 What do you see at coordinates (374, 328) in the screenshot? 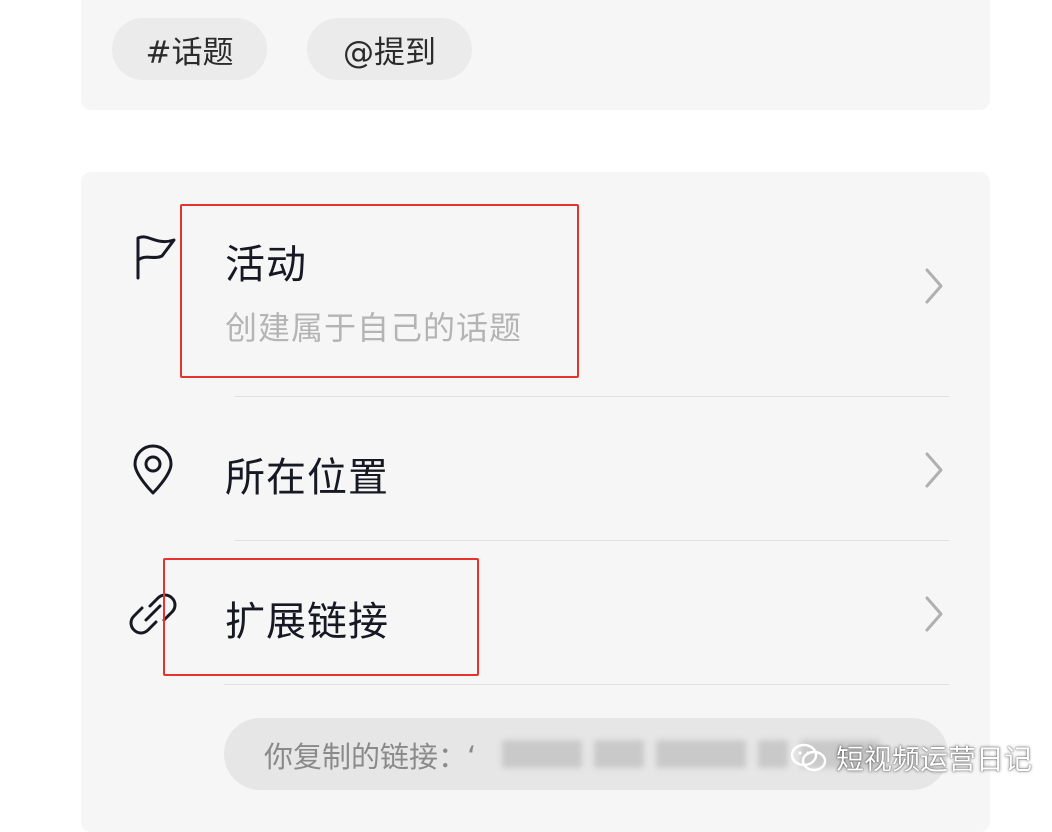
I see `activity-subtitle: 创建属于自己的话题` at bounding box center [374, 328].